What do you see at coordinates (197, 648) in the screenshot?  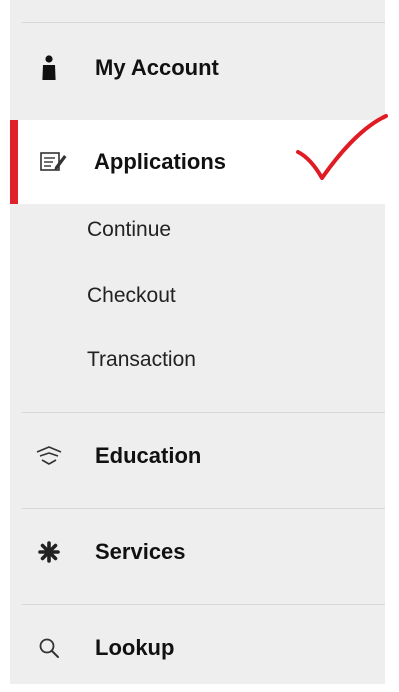 I see `nav-item-lookup: Lookup` at bounding box center [197, 648].